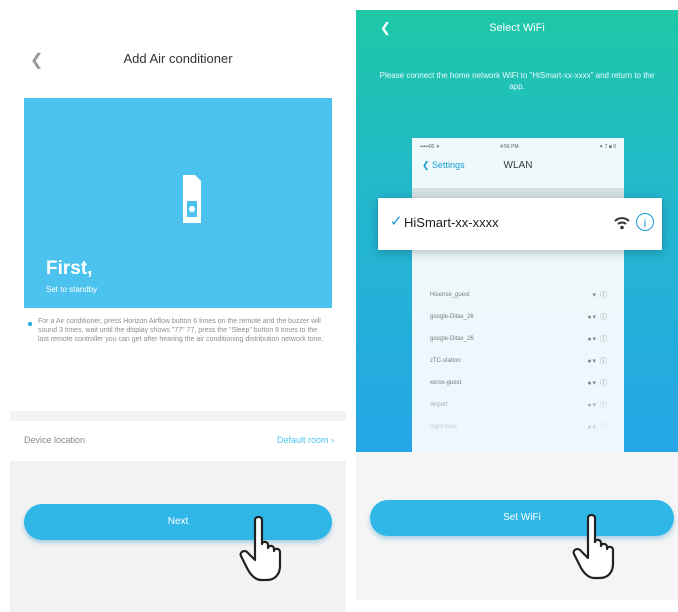  Describe the element at coordinates (622, 223) in the screenshot. I see `wifi-icon` at that location.